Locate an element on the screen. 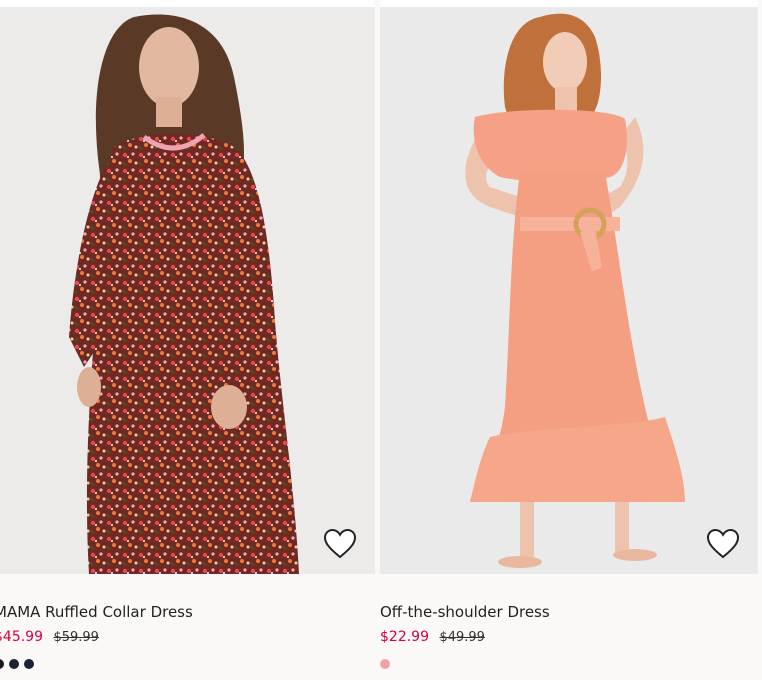 The image size is (762, 680). original-price: $49.99 is located at coordinates (462, 637).